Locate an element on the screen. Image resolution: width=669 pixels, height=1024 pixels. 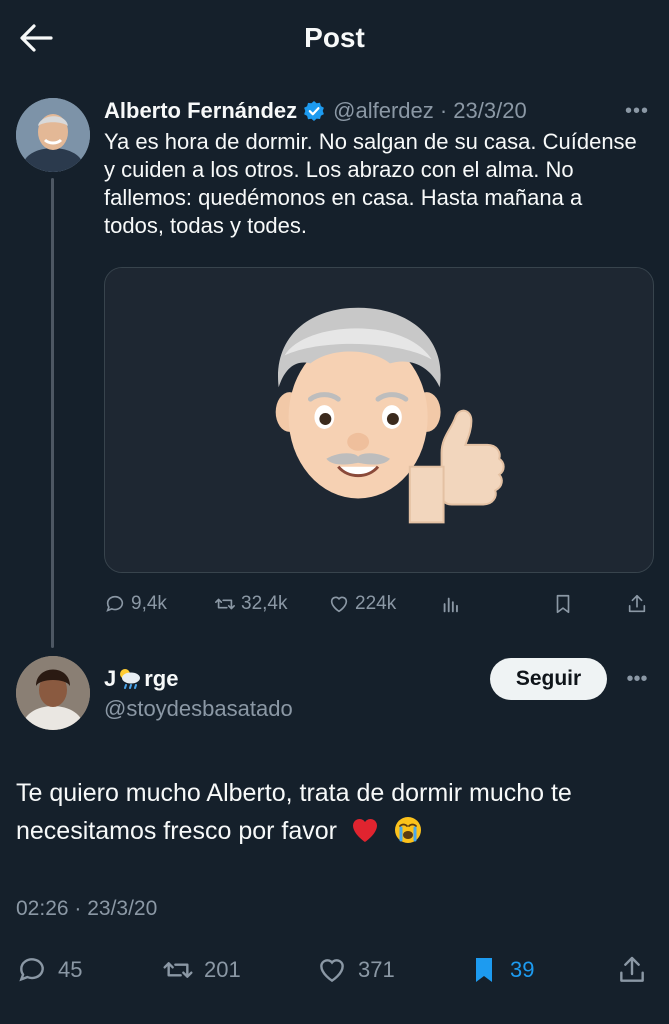
bookmark-button: 39 is located at coordinates (501, 970).